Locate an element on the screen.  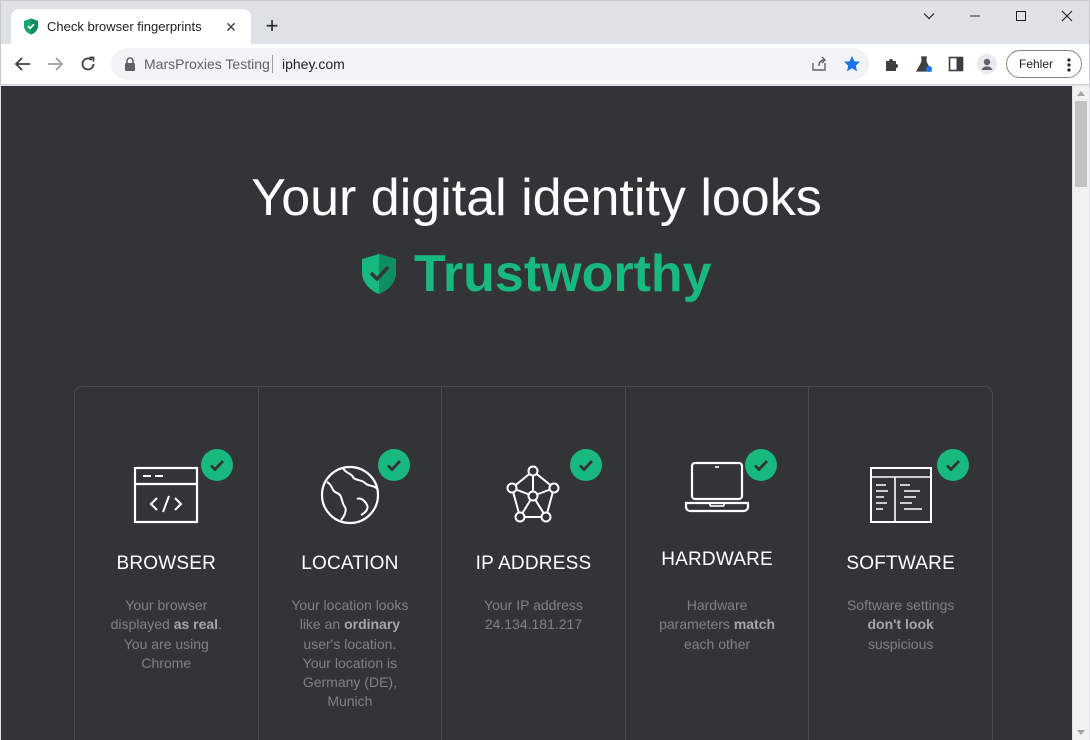
browser-toolbar: MarsProxies Testing iphey.com Fehler is located at coordinates (545, 64).